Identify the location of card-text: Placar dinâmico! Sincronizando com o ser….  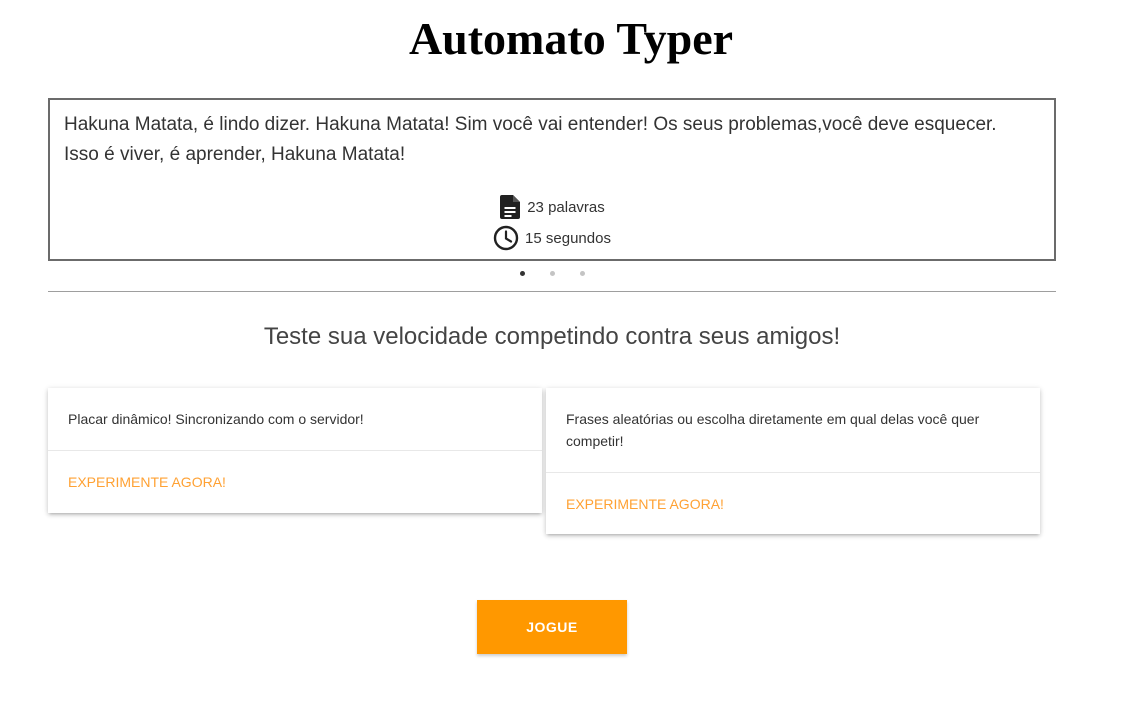
(216, 419).